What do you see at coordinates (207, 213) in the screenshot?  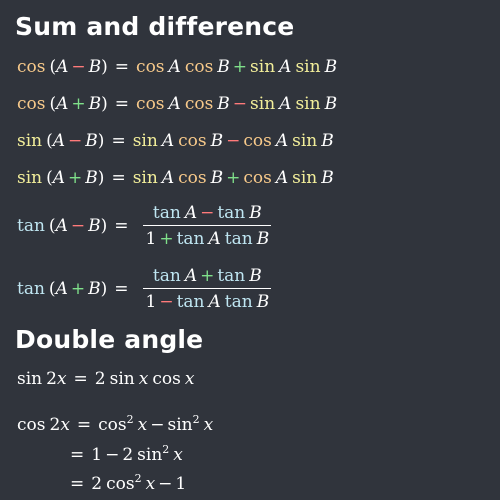 I see `numerator: tan A − tan B` at bounding box center [207, 213].